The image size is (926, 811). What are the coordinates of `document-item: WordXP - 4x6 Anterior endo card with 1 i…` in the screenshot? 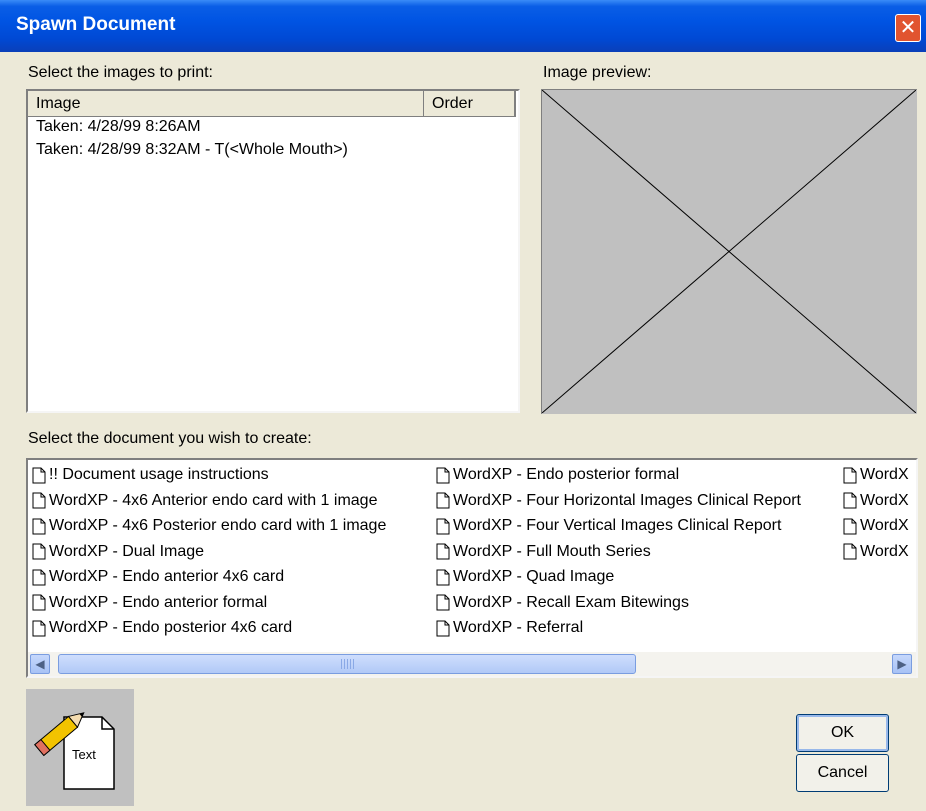 It's located at (204, 501).